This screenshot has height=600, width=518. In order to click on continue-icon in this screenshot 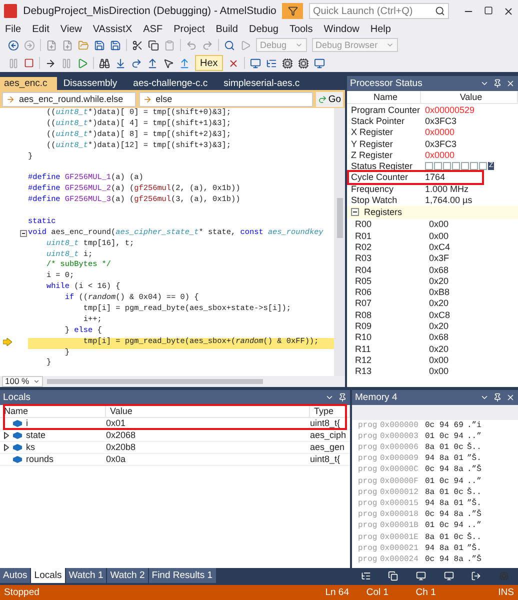, I will do `click(82, 63)`.